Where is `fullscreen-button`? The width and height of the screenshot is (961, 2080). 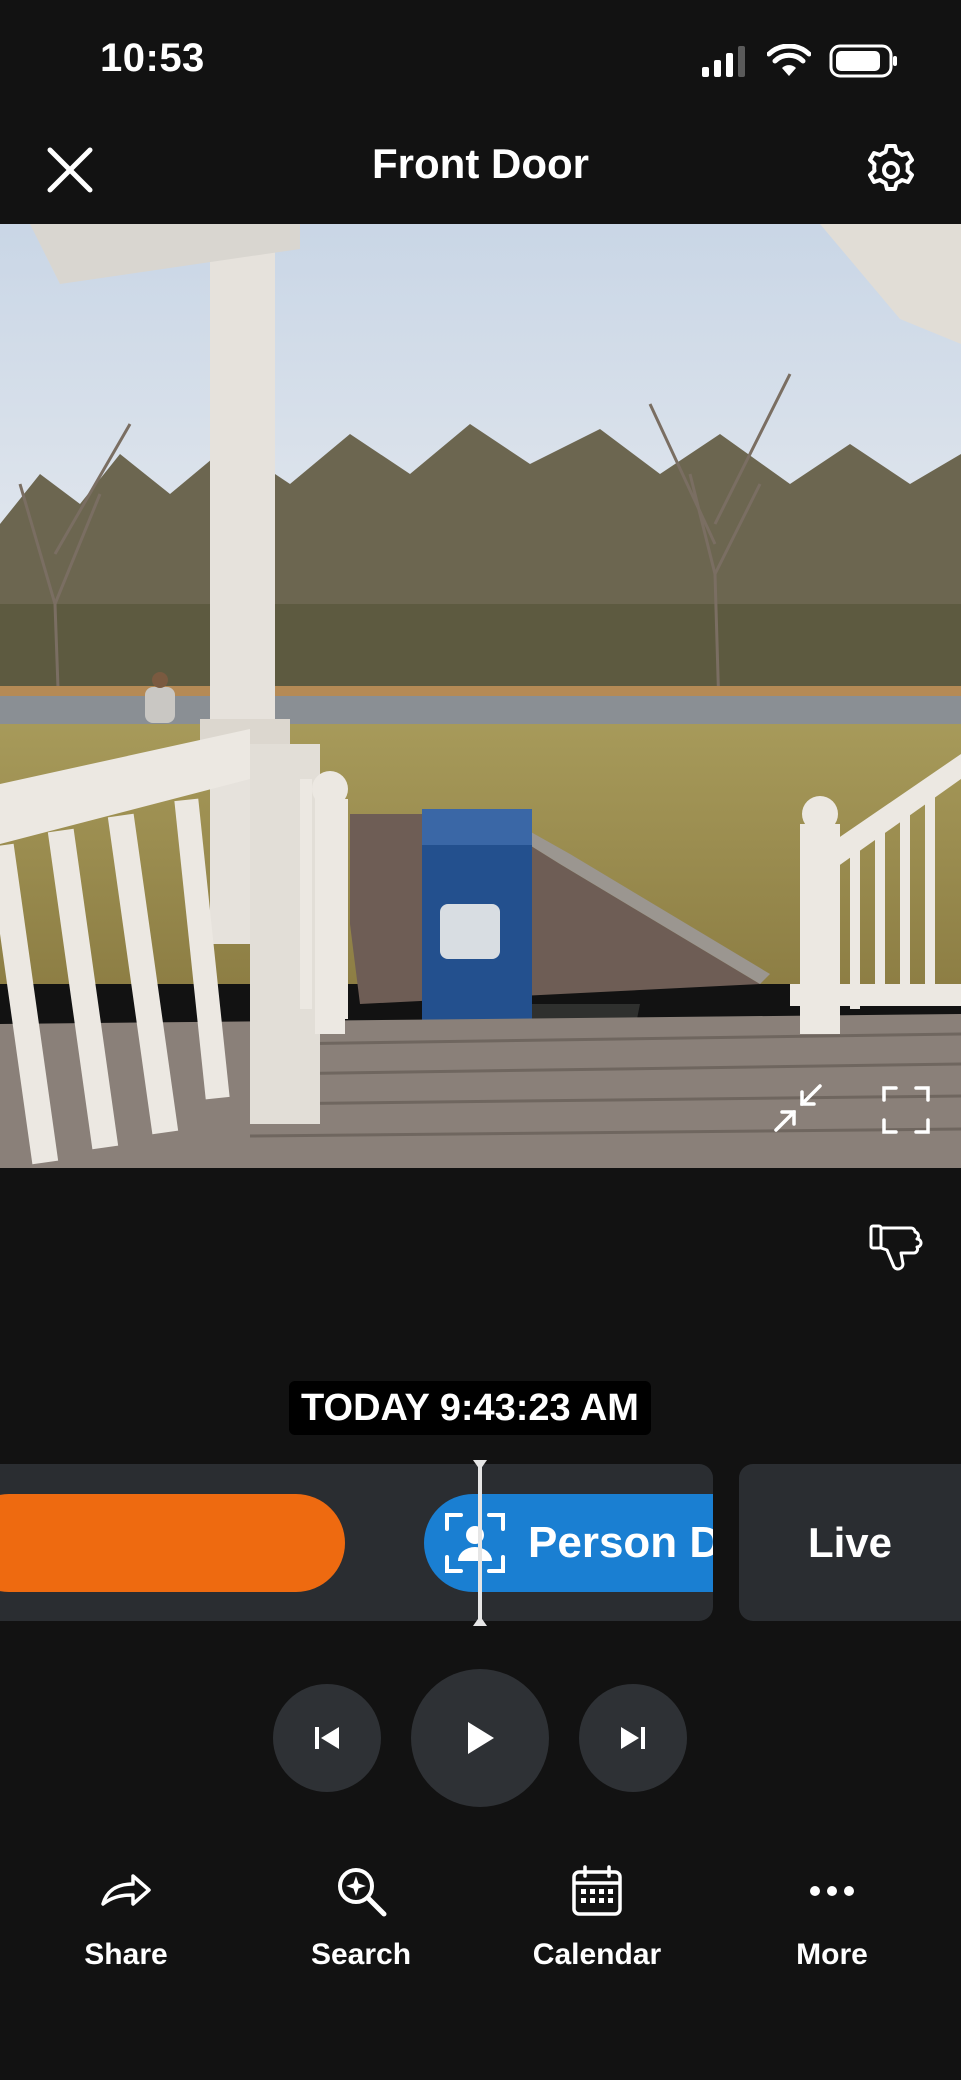
fullscreen-button is located at coordinates (906, 1110).